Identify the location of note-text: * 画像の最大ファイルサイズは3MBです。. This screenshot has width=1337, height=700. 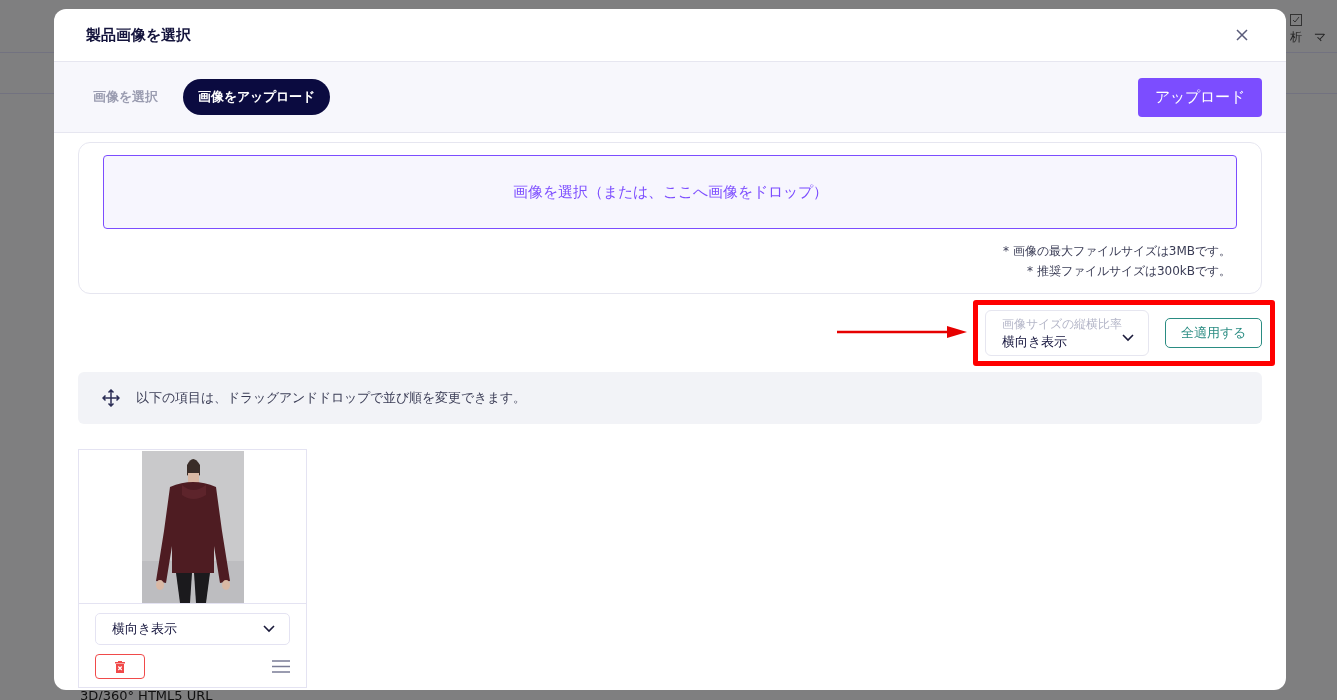
(1116, 251).